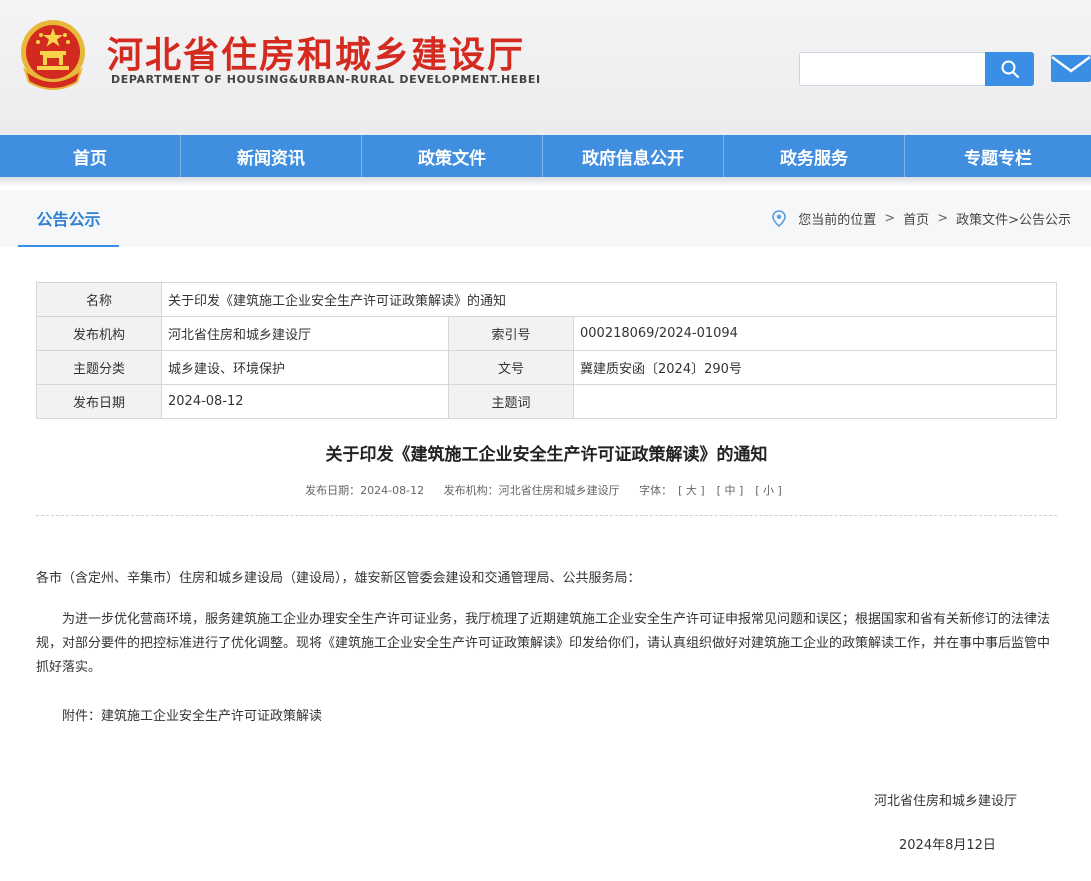 The width and height of the screenshot is (1091, 881). I want to click on table-row: 主题分类 城乡建设、环境保护 文号 冀建质安函〔2024〕290号, so click(546, 367).